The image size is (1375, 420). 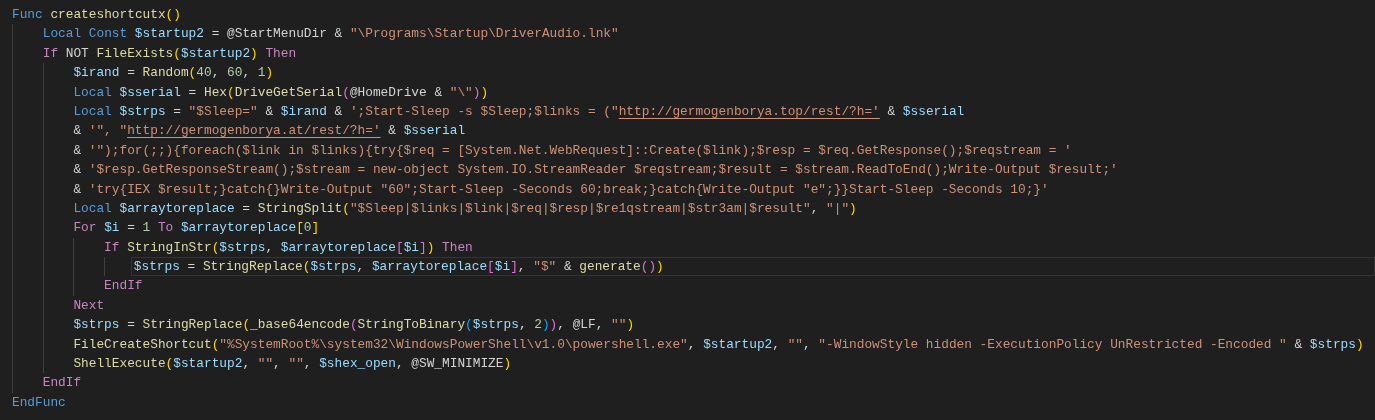 I want to click on code-line: & '", "http://germogenborya.at/rest/?h=' & $sserial, so click(x=269, y=131).